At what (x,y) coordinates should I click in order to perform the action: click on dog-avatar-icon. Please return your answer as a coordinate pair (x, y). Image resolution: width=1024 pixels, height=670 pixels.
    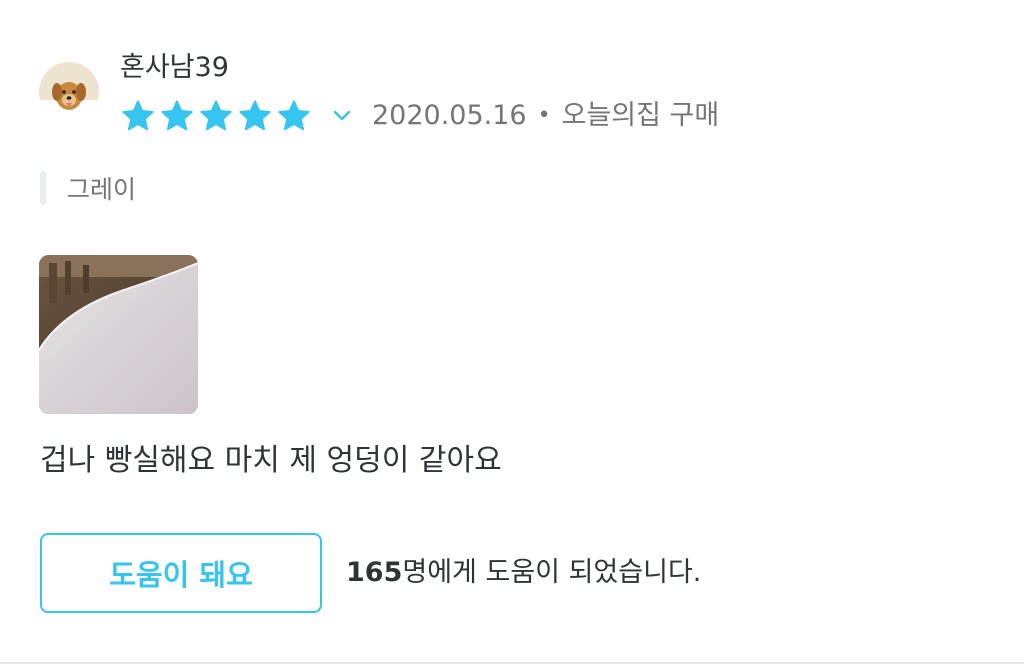
    Looking at the image, I should click on (69, 92).